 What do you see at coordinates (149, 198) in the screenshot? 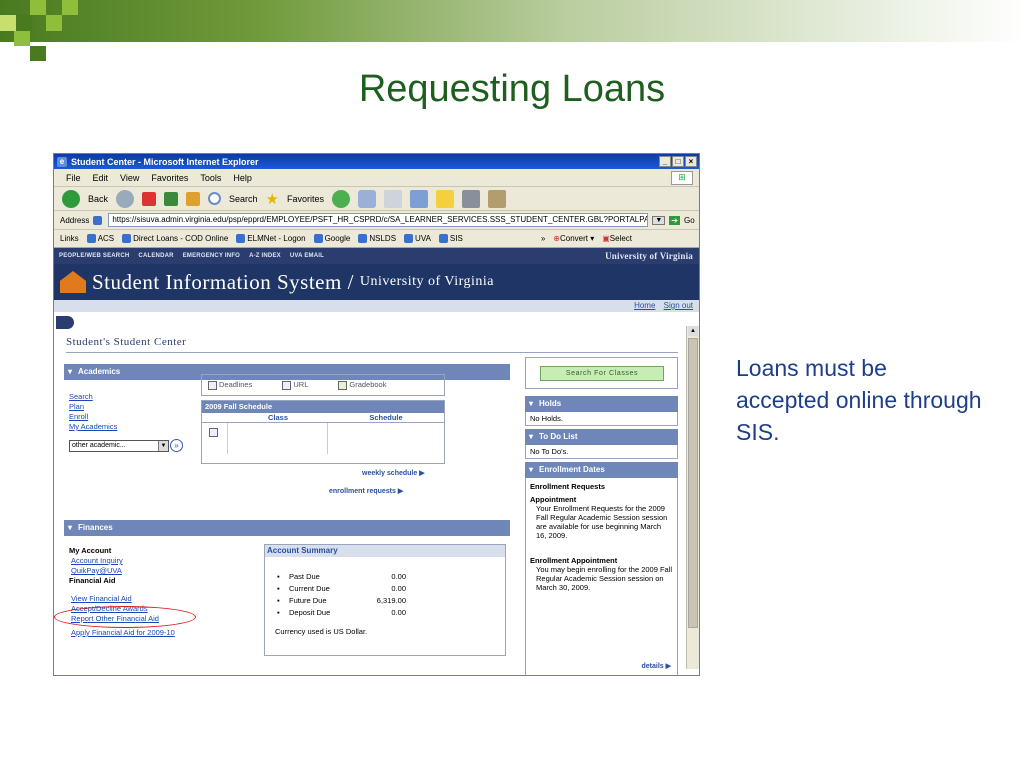
I see `stop-icon` at bounding box center [149, 198].